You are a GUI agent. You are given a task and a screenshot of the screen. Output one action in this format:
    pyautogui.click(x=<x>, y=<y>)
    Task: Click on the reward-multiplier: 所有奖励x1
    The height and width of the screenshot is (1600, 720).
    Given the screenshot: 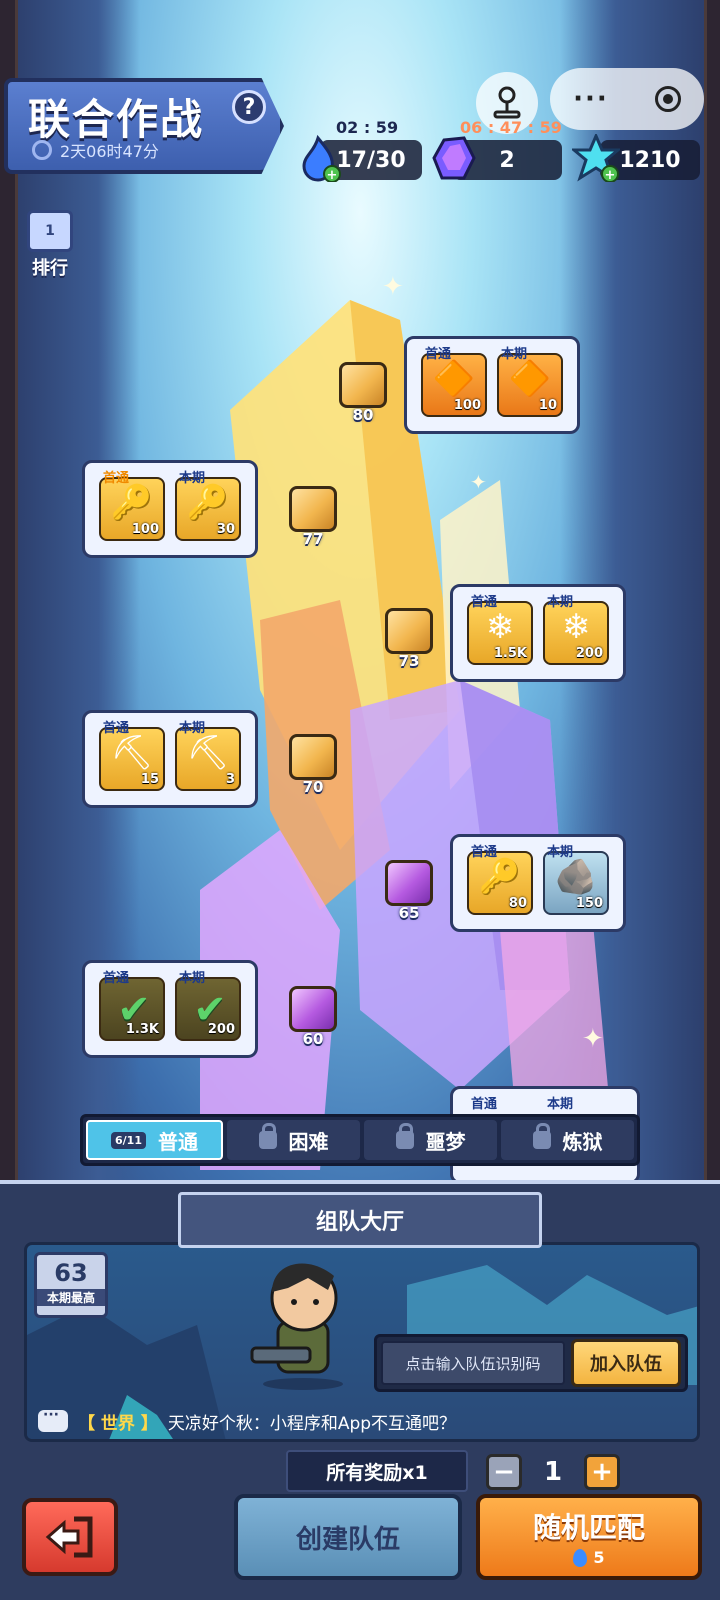 What is the action you would take?
    pyautogui.click(x=377, y=1471)
    